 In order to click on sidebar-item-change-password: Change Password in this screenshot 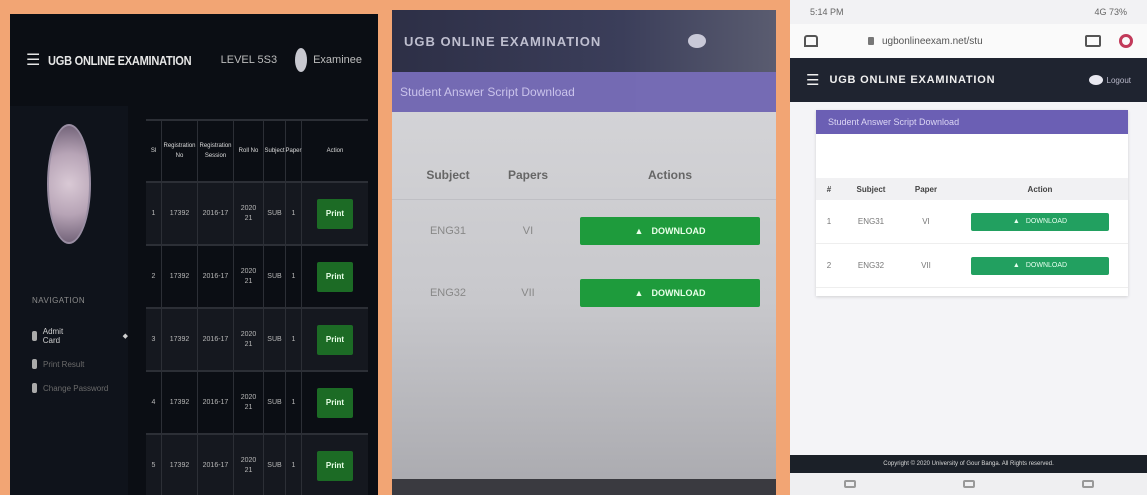, I will do `click(80, 388)`.